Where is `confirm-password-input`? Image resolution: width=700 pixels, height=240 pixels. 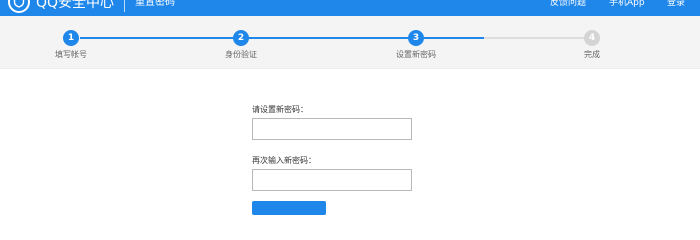
confirm-password-input is located at coordinates (332, 180).